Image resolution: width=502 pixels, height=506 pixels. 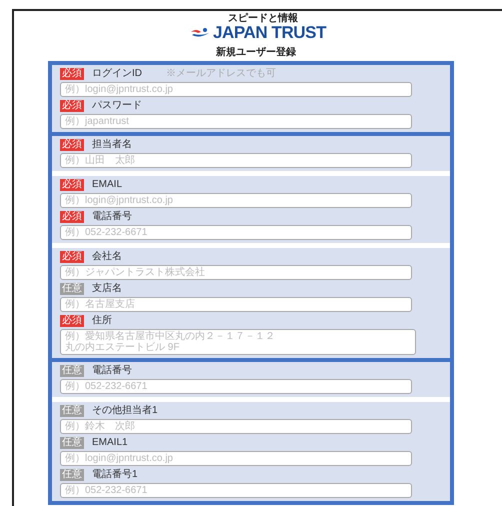 I want to click on logo: JAPAN TRUST, so click(x=269, y=33).